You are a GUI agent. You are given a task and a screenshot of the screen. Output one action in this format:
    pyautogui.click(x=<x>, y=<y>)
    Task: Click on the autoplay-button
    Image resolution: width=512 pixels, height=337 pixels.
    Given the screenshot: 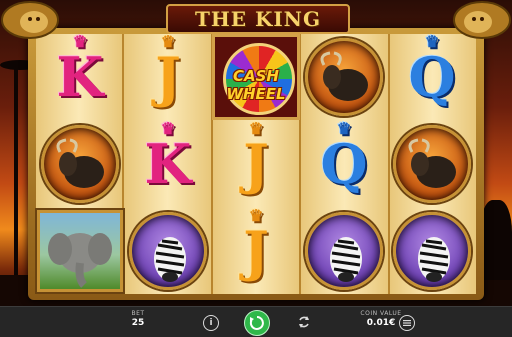 What is the action you would take?
    pyautogui.click(x=304, y=322)
    